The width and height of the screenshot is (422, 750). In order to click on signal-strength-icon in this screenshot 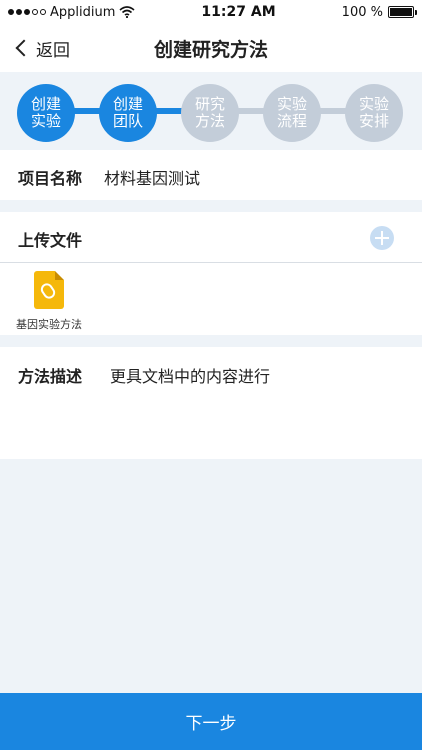, I will do `click(27, 12)`.